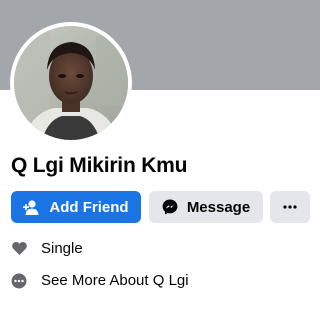 This screenshot has width=320, height=320. I want to click on messenger-icon, so click(170, 207).